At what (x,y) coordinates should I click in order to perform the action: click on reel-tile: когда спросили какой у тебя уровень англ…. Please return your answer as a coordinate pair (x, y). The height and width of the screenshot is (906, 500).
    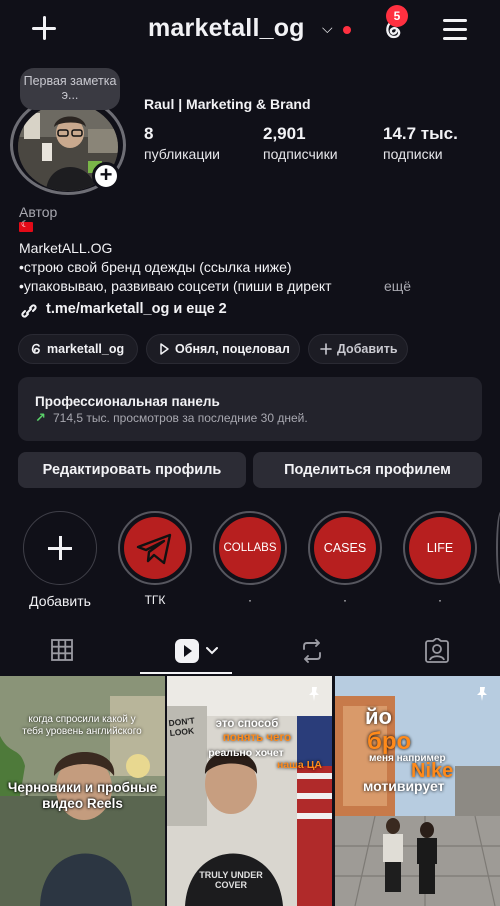
    Looking at the image, I should click on (82, 791).